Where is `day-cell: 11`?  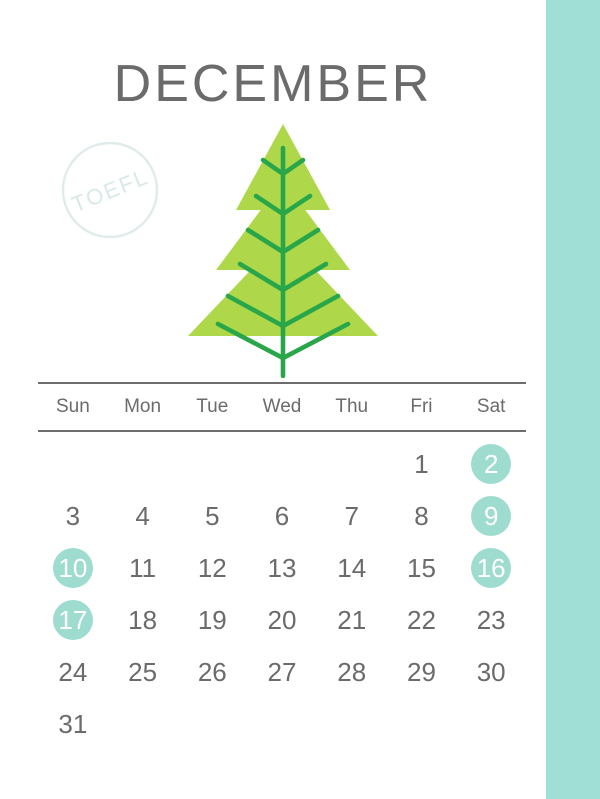
day-cell: 11 is located at coordinates (143, 568).